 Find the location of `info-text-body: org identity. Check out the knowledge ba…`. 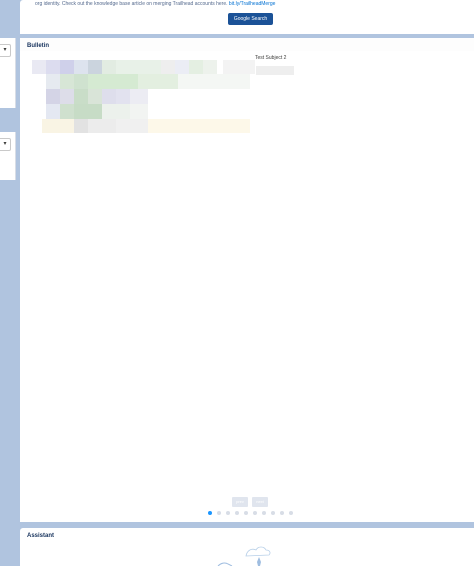

info-text-body: org identity. Check out the knowledge ba… is located at coordinates (131, 4).